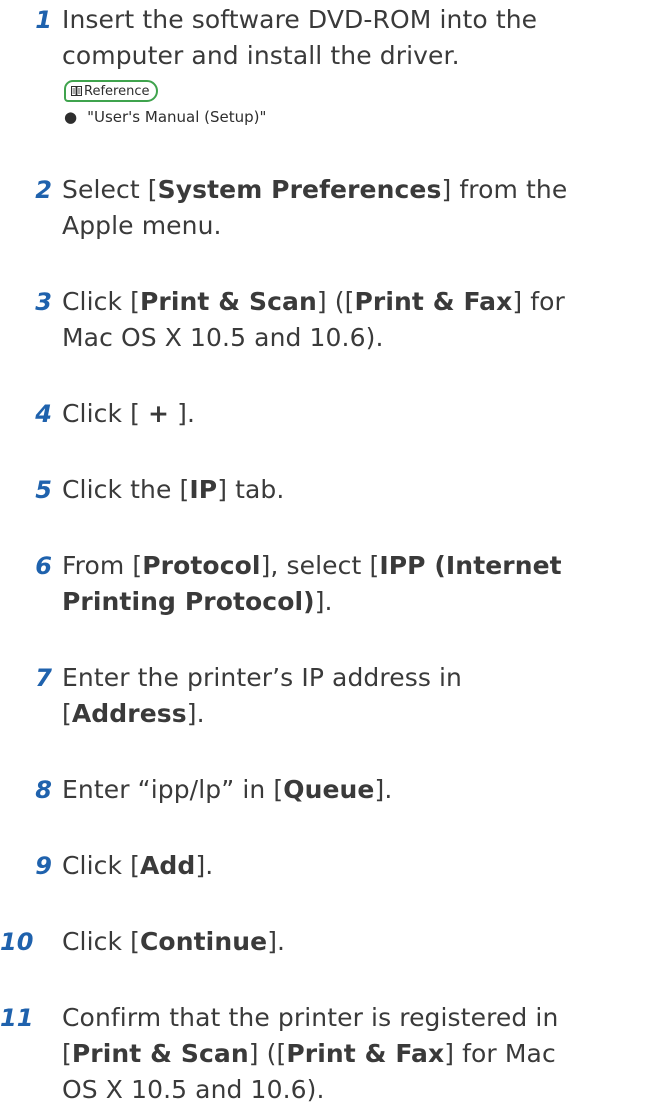 Image resolution: width=665 pixels, height=1108 pixels. Describe the element at coordinates (43, 866) in the screenshot. I see `step-number: 9` at that location.